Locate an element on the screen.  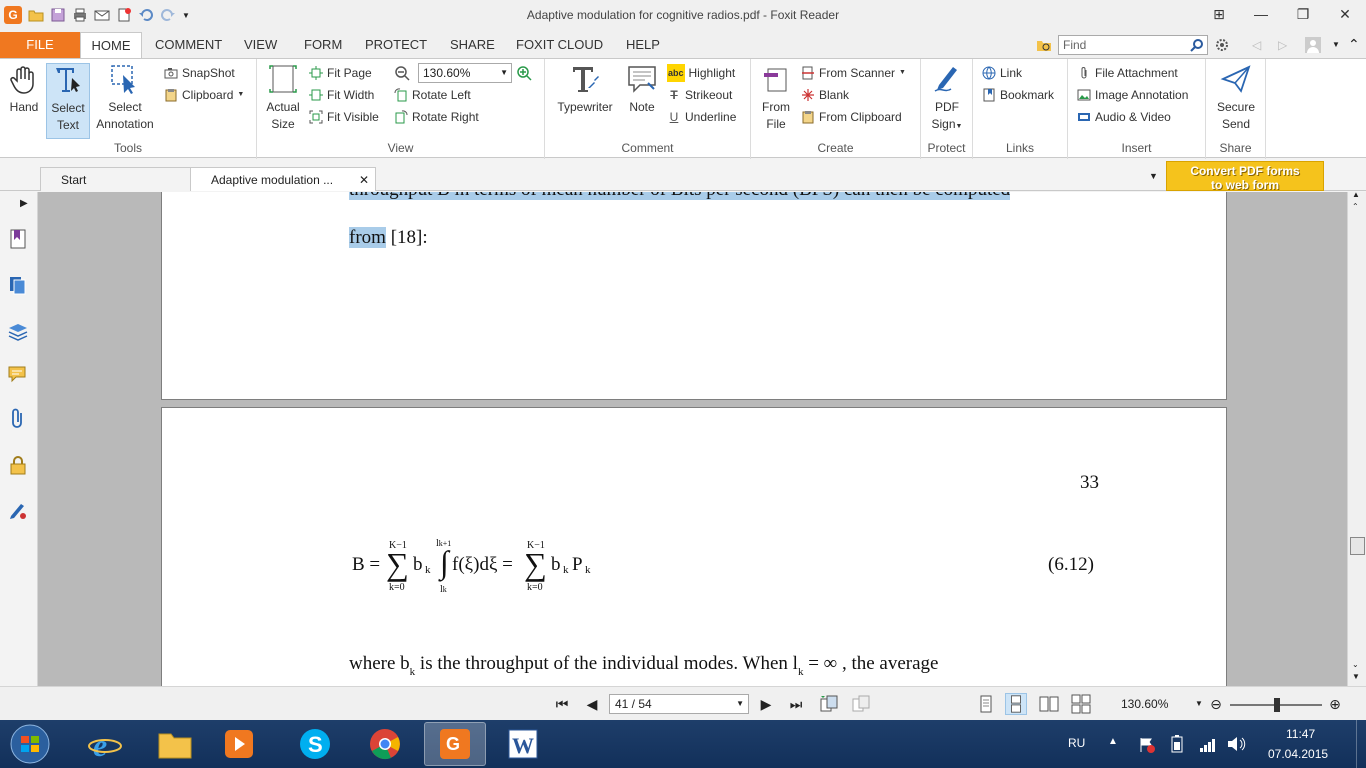
vertical-scrollbar: ▲ ⌃ ⌄ ▼ is located at coordinates (1356, 438).